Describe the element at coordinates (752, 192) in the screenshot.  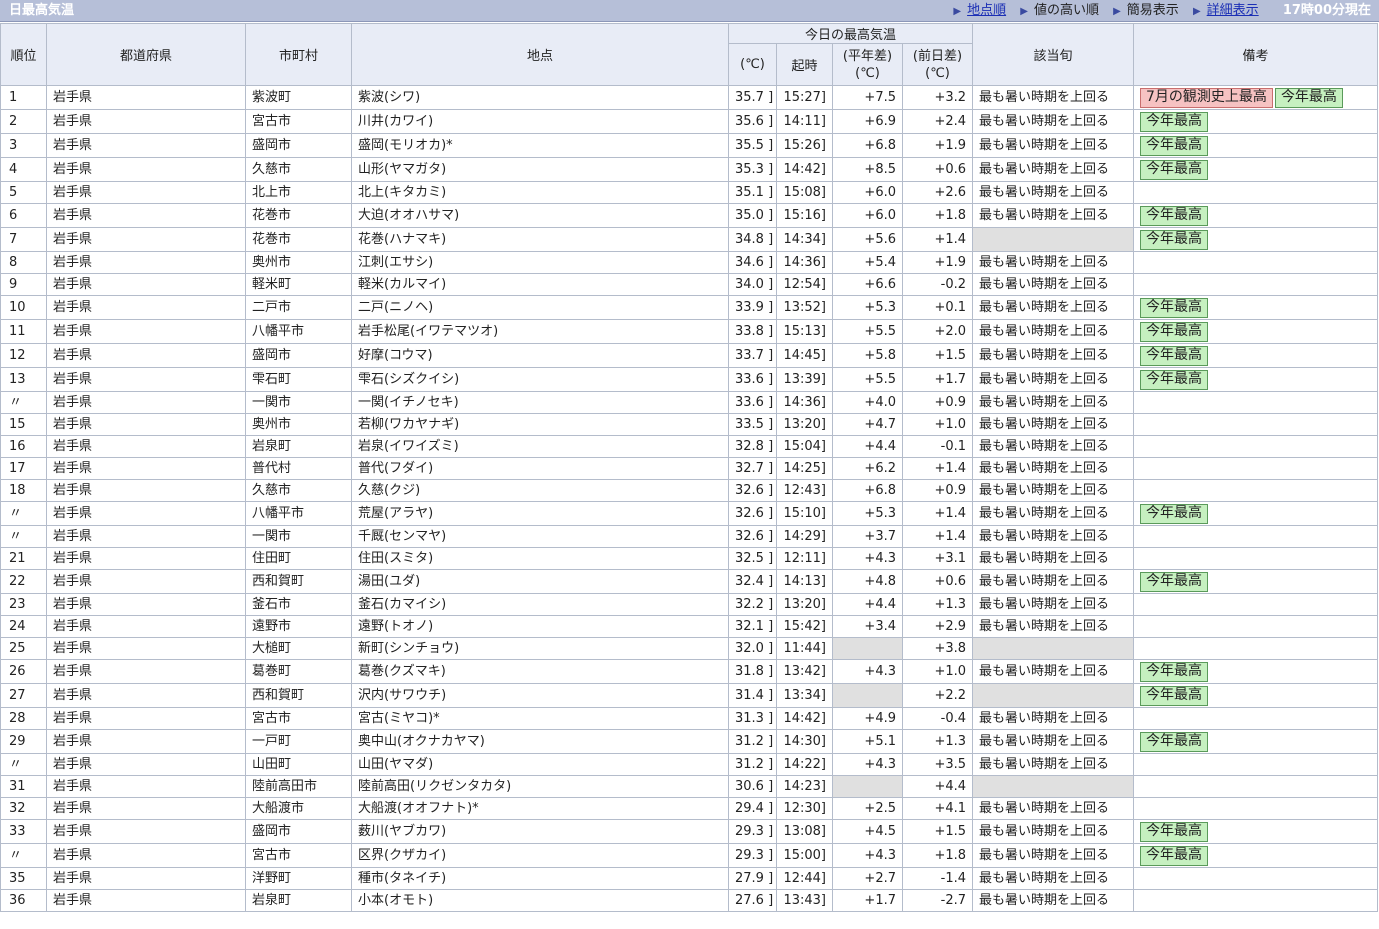
I see `temp-cell: 35.1 ]` at that location.